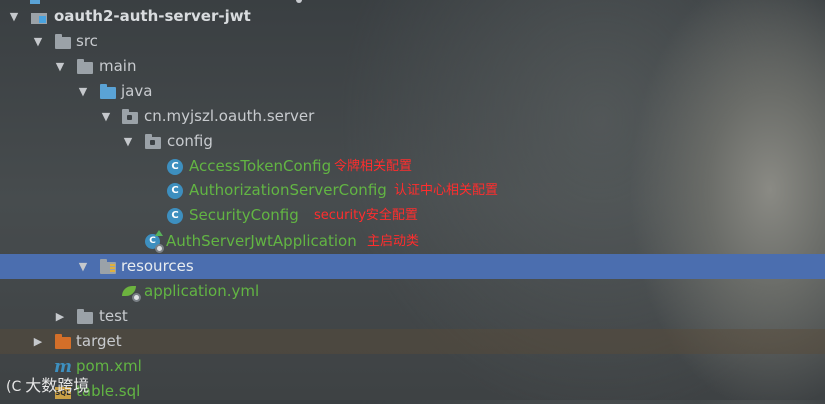 The height and width of the screenshot is (404, 825). Describe the element at coordinates (366, 215) in the screenshot. I see `annotation-text: security安全配置` at that location.